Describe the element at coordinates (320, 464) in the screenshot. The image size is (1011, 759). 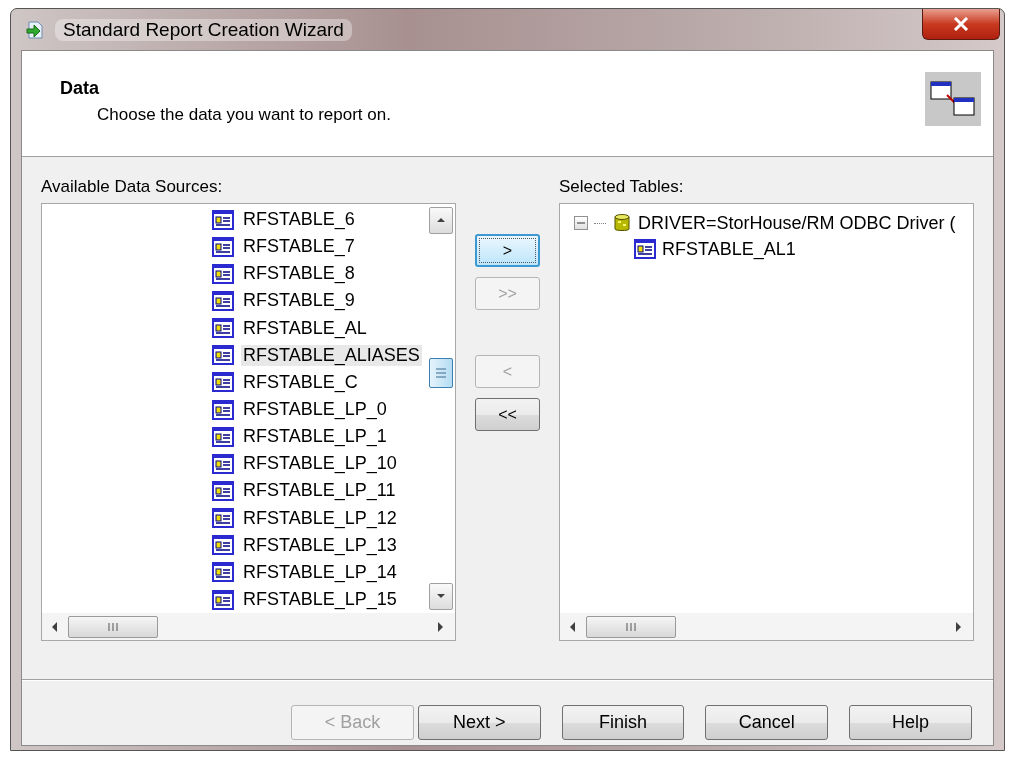
I see `list-item: RFSTABLE_LP_10` at that location.